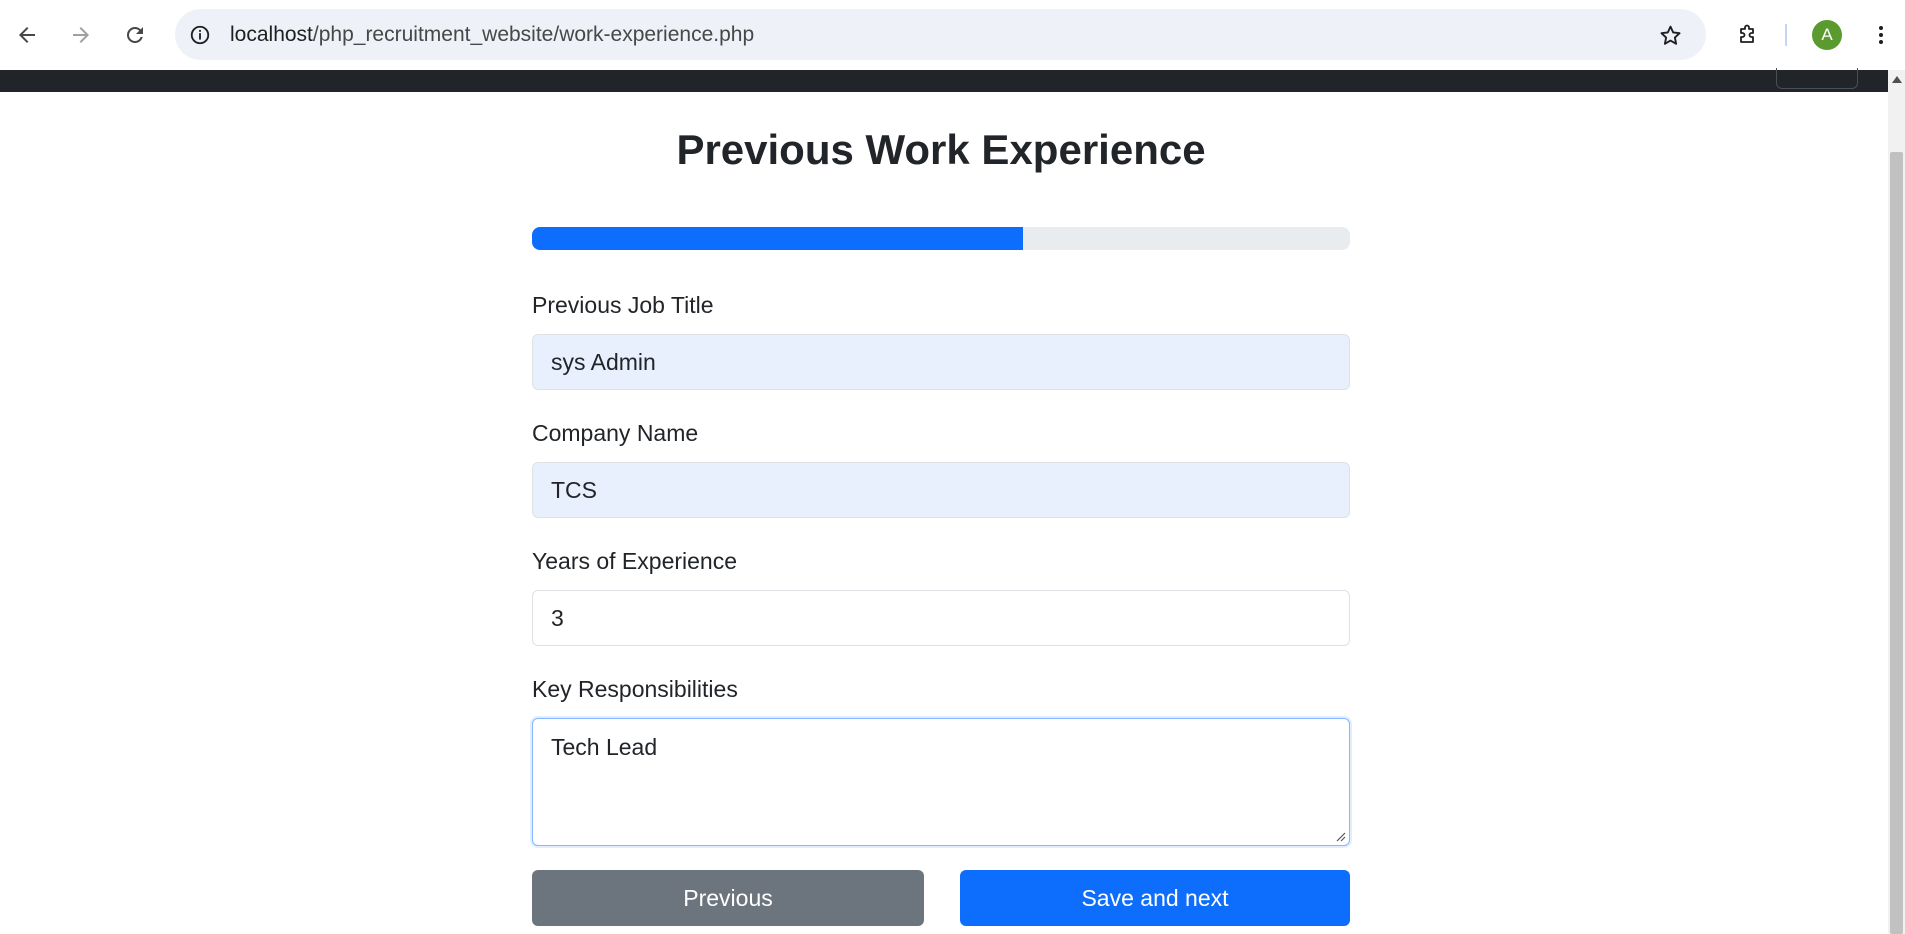  What do you see at coordinates (1786, 35) in the screenshot?
I see `toolbar-divider` at bounding box center [1786, 35].